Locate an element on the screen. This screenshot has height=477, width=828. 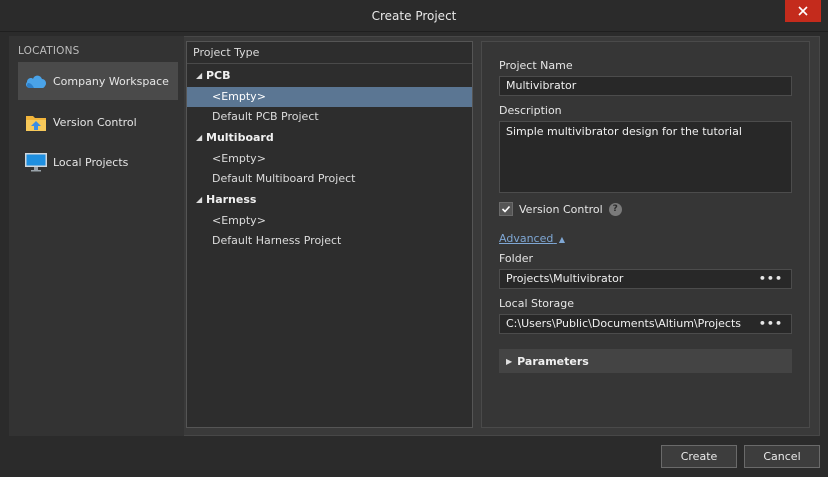
version-control-checkbox-row: Version Control ? is located at coordinates (560, 209).